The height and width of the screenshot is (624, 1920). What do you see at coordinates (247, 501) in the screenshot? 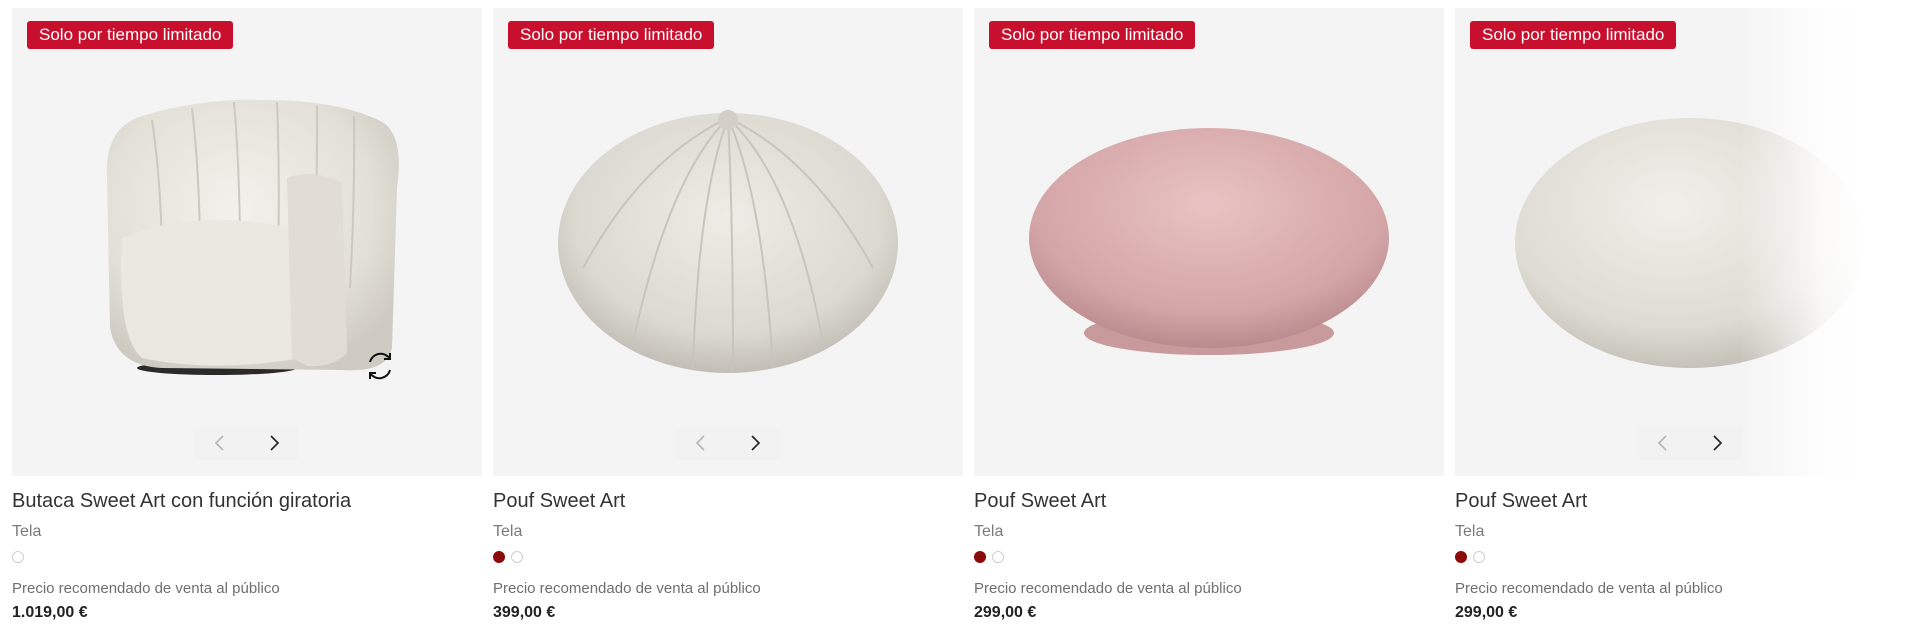
I see `product-name: Butaca Sweet Art con función giratoria` at bounding box center [247, 501].